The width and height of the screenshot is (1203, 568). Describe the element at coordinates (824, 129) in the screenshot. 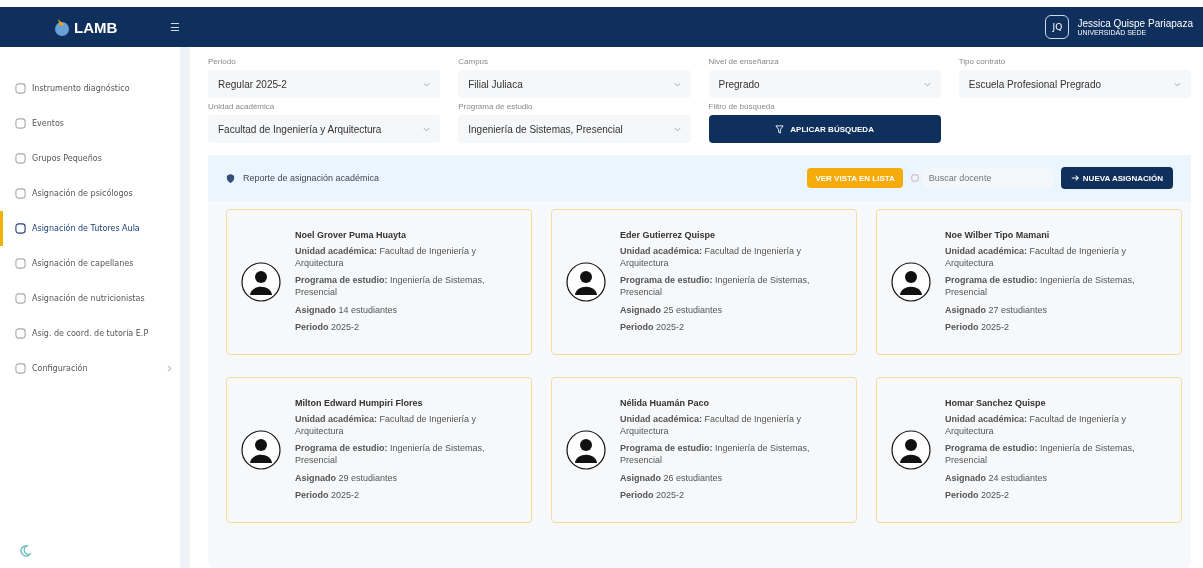

I see `apply-search-button: APLICAR BÚSQUEDA` at that location.